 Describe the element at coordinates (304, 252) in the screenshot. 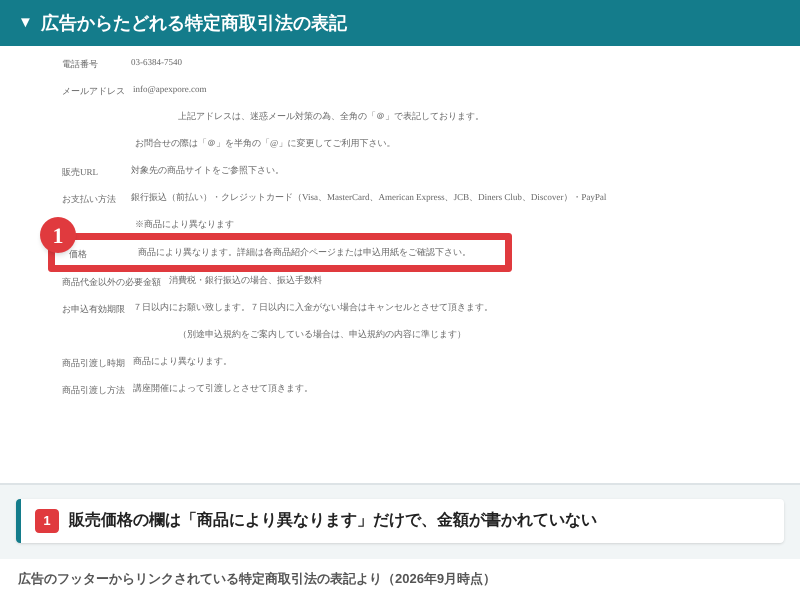

I see `field-value: 商品により異なります。詳細は各商品紹介ページまたは申込用紙をご確認下さい。` at that location.